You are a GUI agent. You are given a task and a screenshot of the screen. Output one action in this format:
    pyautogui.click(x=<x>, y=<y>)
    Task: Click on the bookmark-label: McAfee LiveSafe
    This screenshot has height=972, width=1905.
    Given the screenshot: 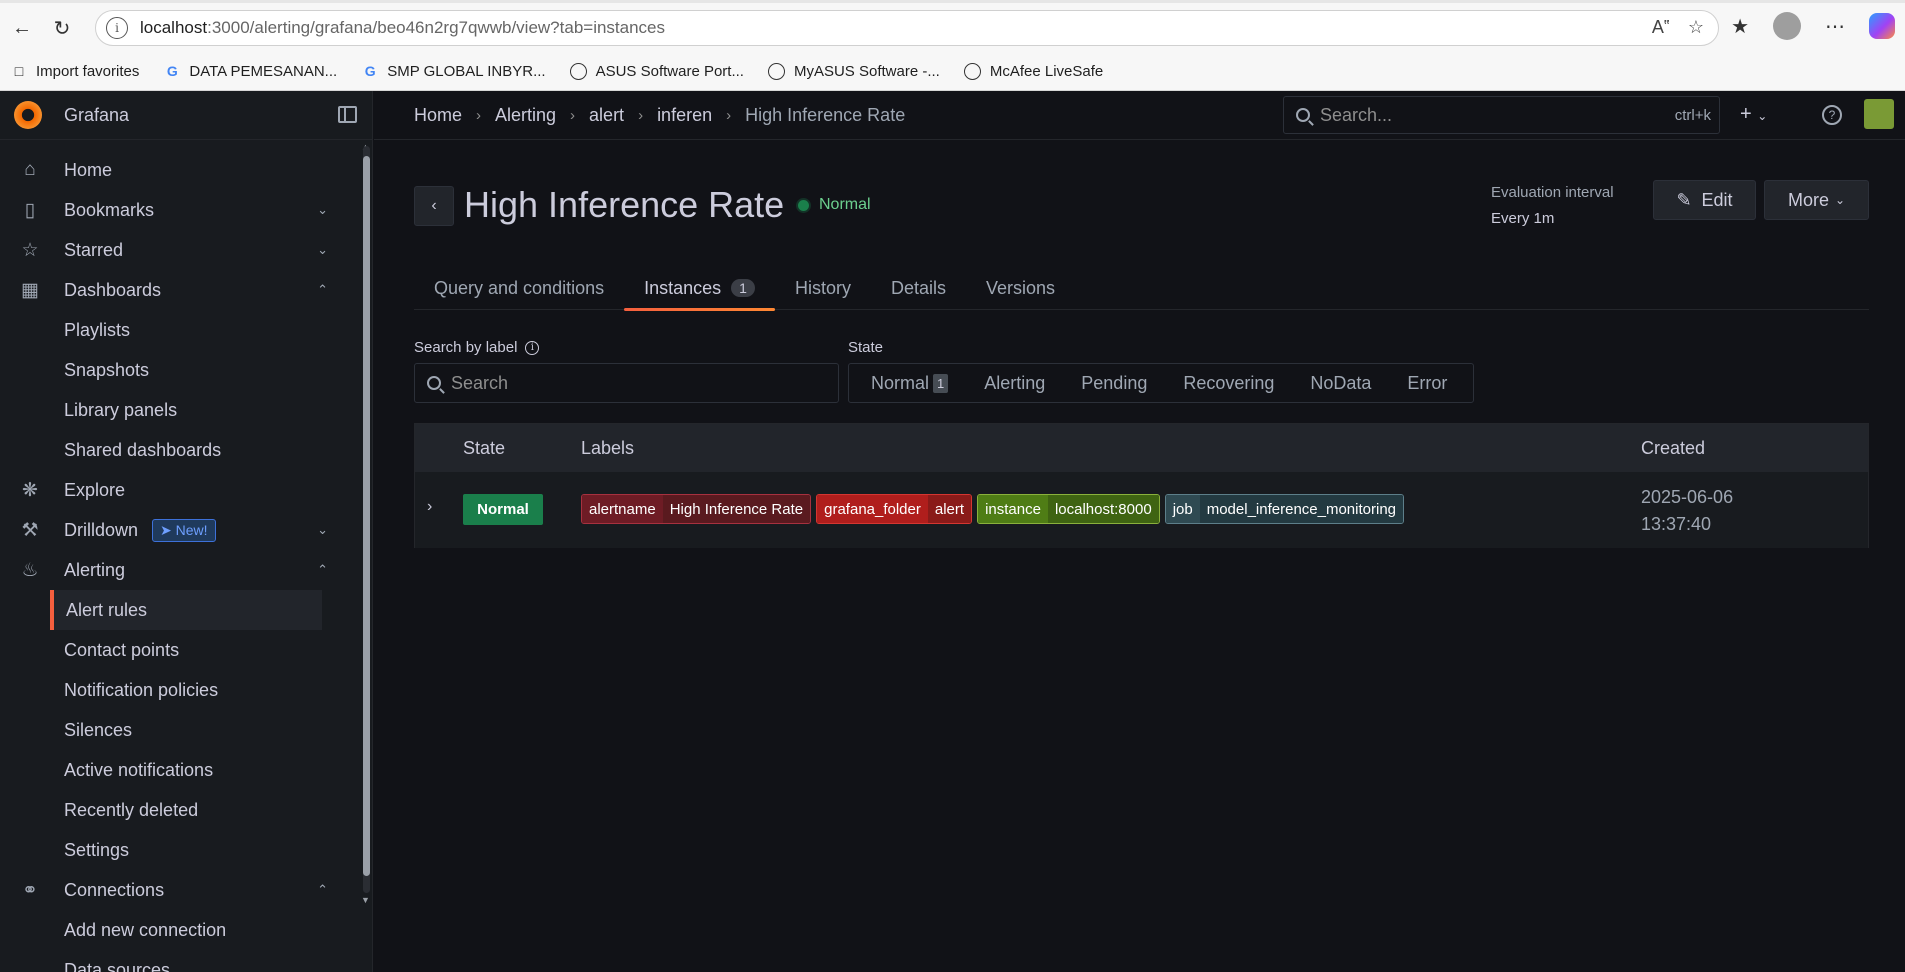 What is the action you would take?
    pyautogui.click(x=1046, y=71)
    